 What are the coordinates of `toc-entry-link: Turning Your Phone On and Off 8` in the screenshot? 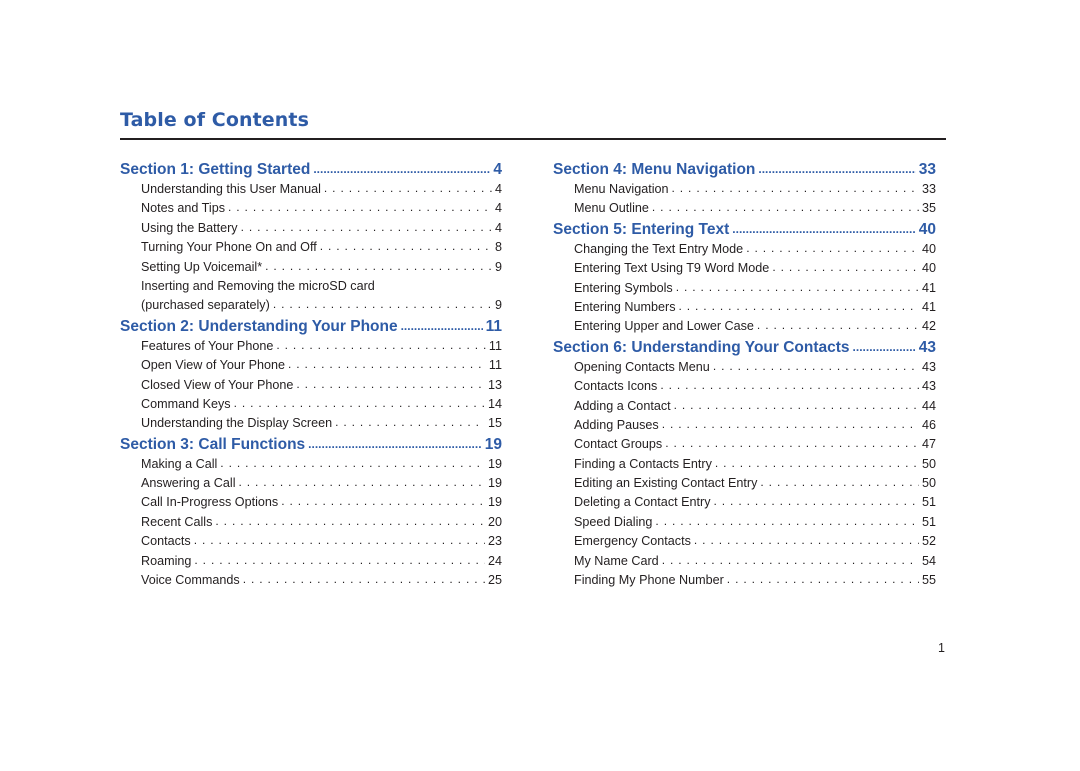 It's located at (311, 247).